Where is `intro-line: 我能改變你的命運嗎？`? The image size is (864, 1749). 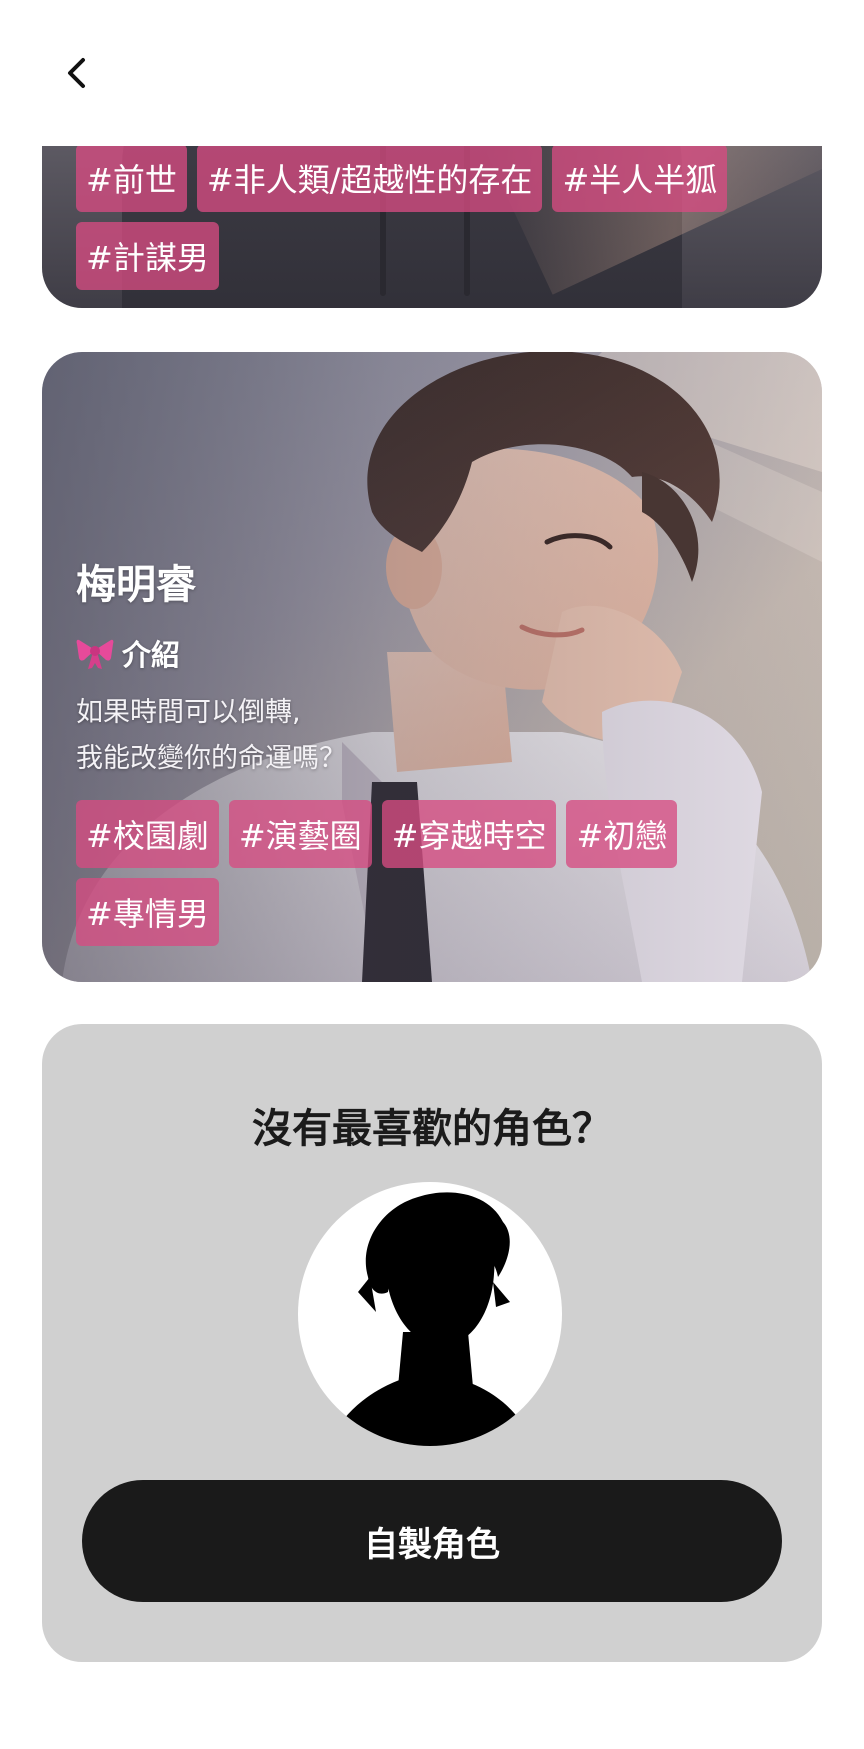
intro-line: 我能改變你的命運嗎？ is located at coordinates (211, 758).